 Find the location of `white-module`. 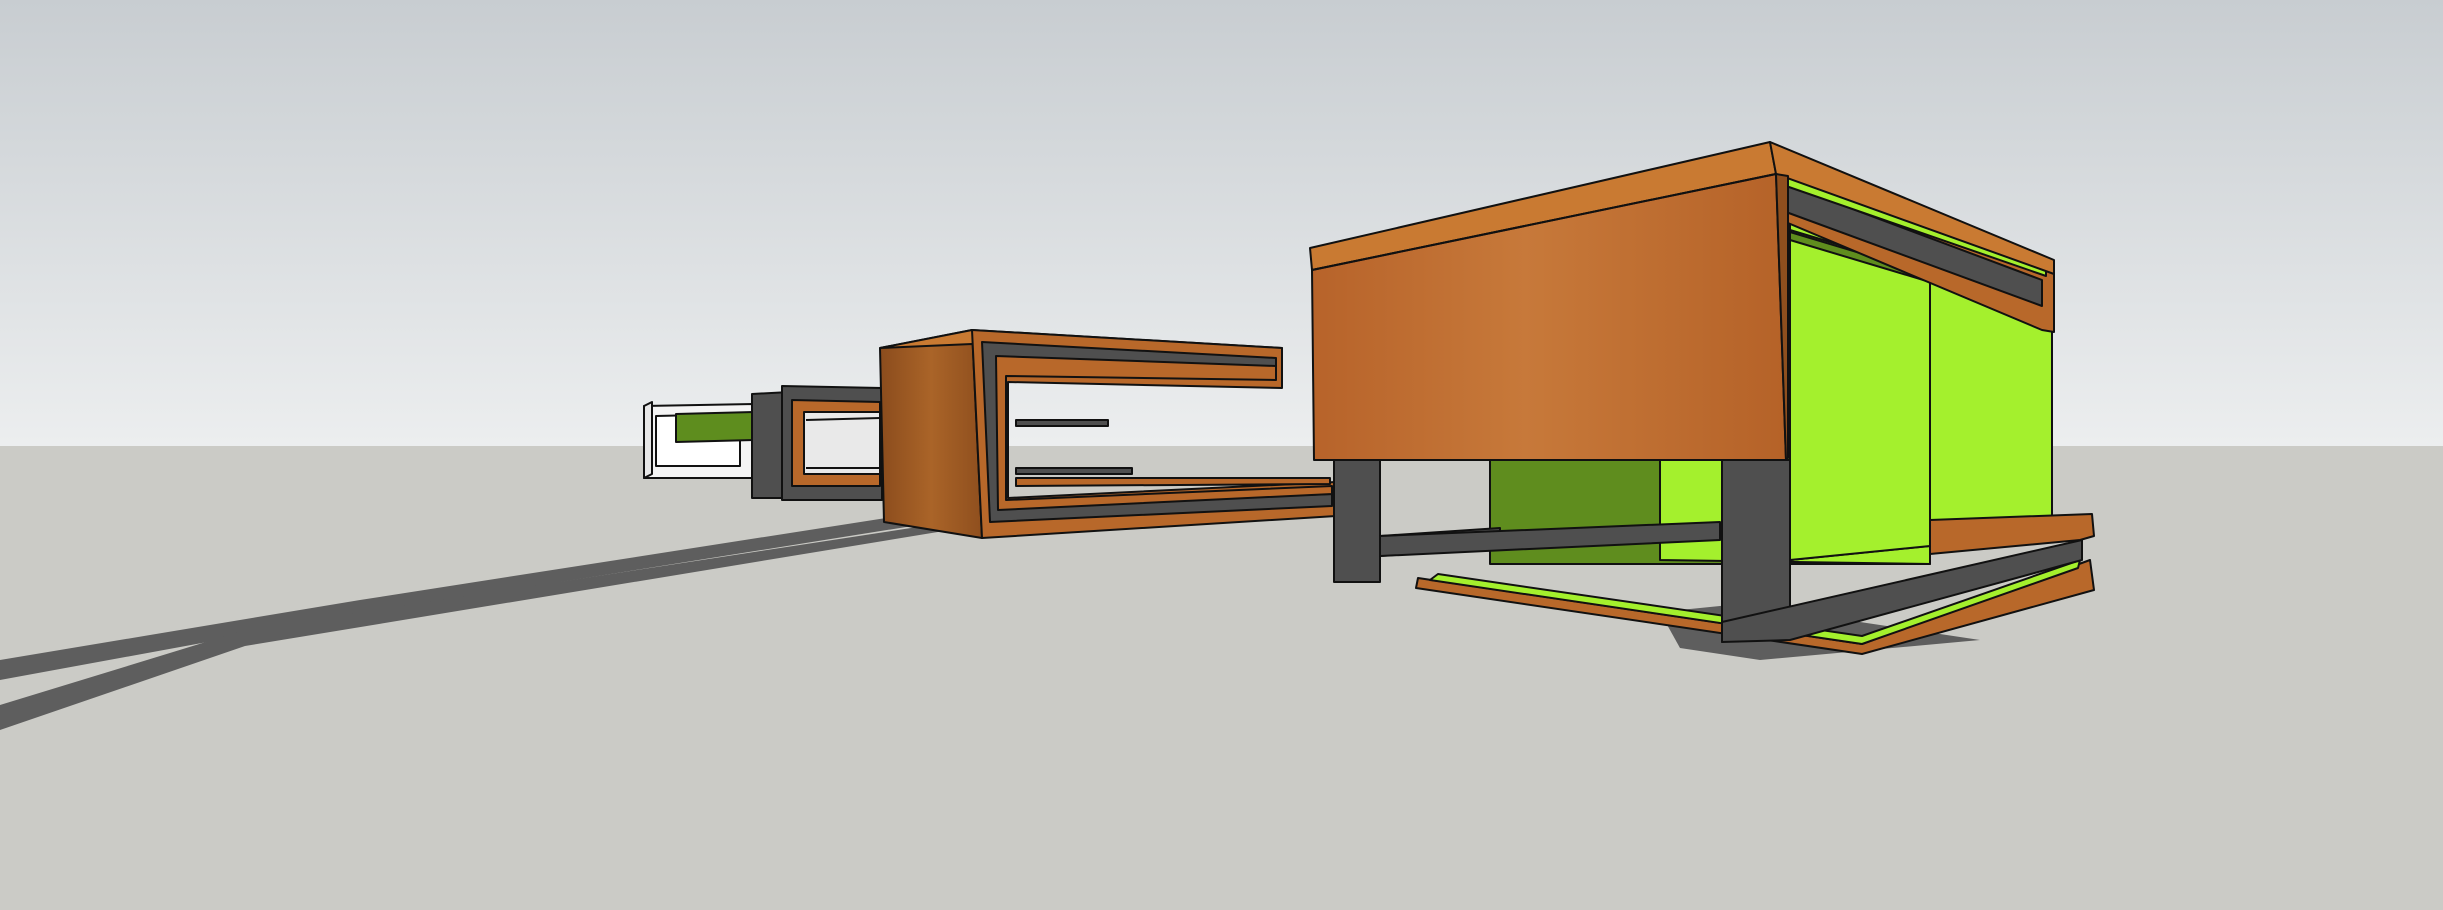

white-module is located at coordinates (699, 440).